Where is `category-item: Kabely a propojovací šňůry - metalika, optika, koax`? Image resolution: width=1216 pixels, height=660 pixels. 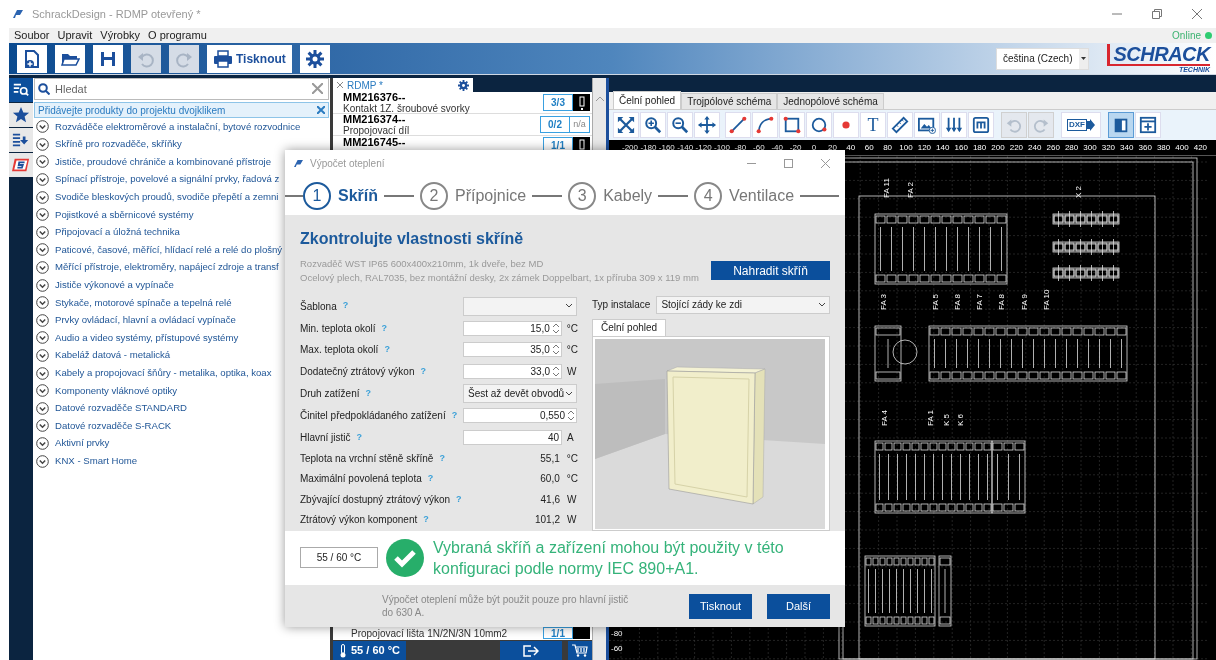 category-item: Kabely a propojovací šňůry - metalika, optika, koax is located at coordinates (163, 373).